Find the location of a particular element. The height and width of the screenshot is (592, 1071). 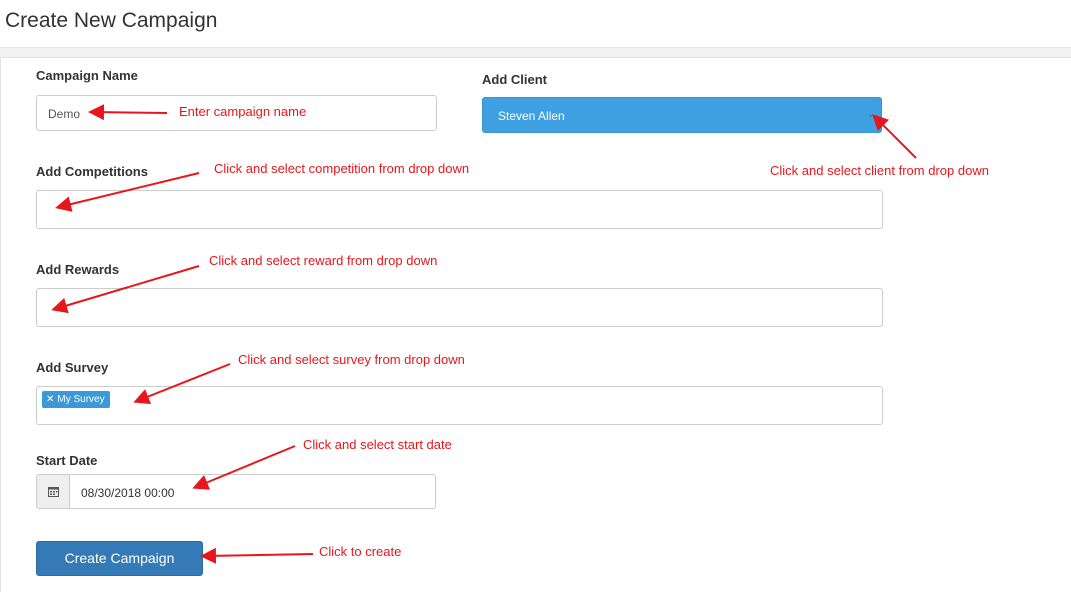

annotation-campaign-name: Enter campaign name is located at coordinates (243, 111).